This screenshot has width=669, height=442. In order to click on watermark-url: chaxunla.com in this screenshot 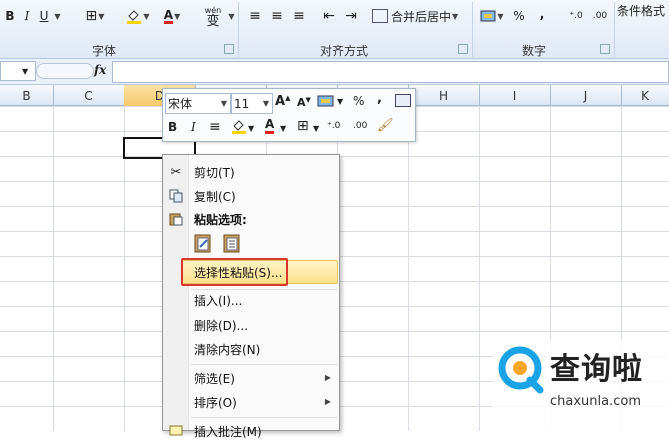, I will do `click(595, 401)`.